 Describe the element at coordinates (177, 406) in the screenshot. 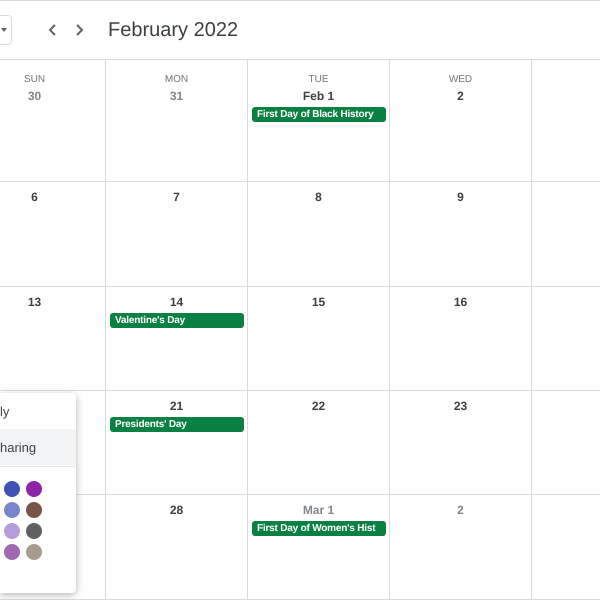

I see `date-number: 21` at that location.